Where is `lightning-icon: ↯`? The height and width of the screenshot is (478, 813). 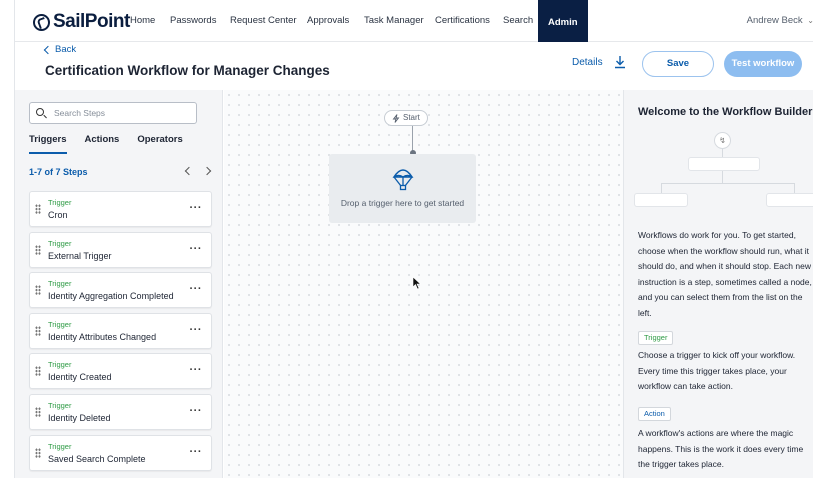
lightning-icon: ↯ is located at coordinates (722, 140).